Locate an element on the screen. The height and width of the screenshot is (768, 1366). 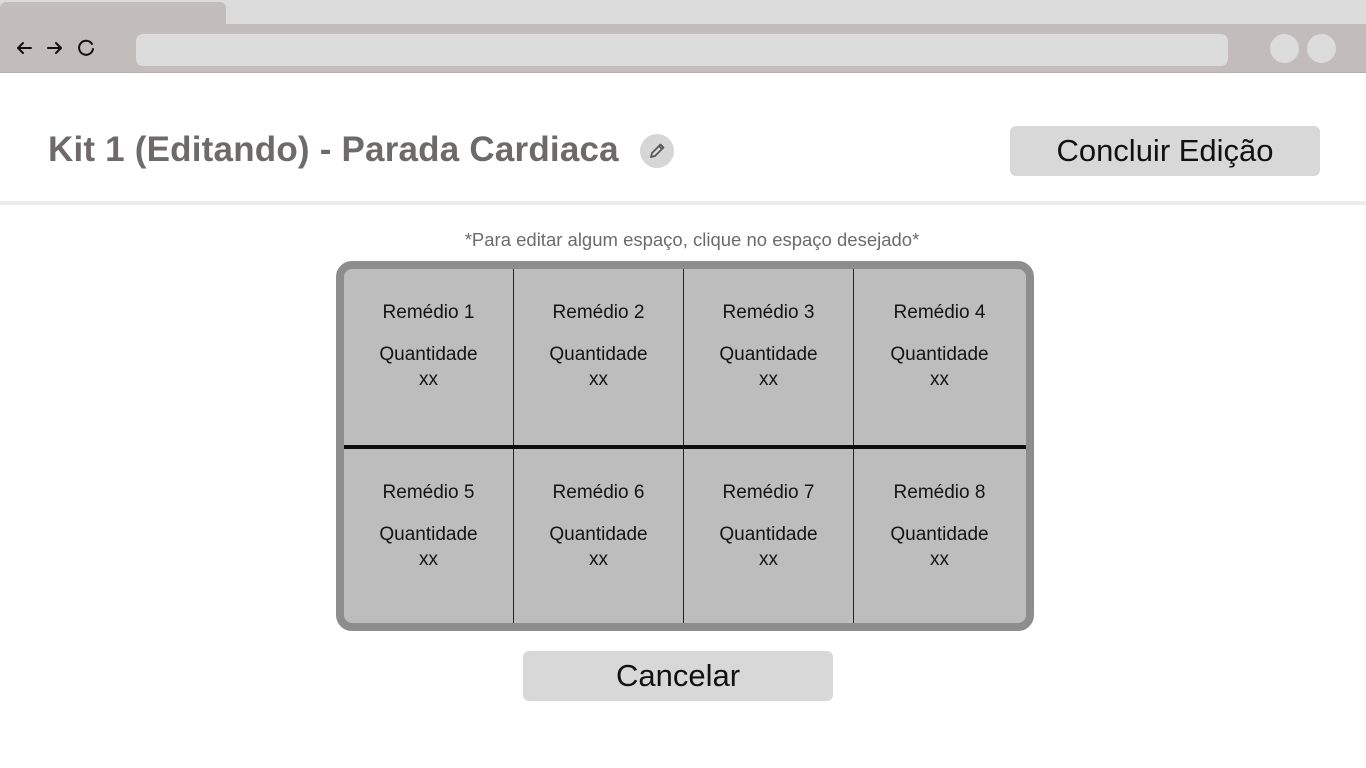
slot-medicine-name: Remédio 1 is located at coordinates (428, 312).